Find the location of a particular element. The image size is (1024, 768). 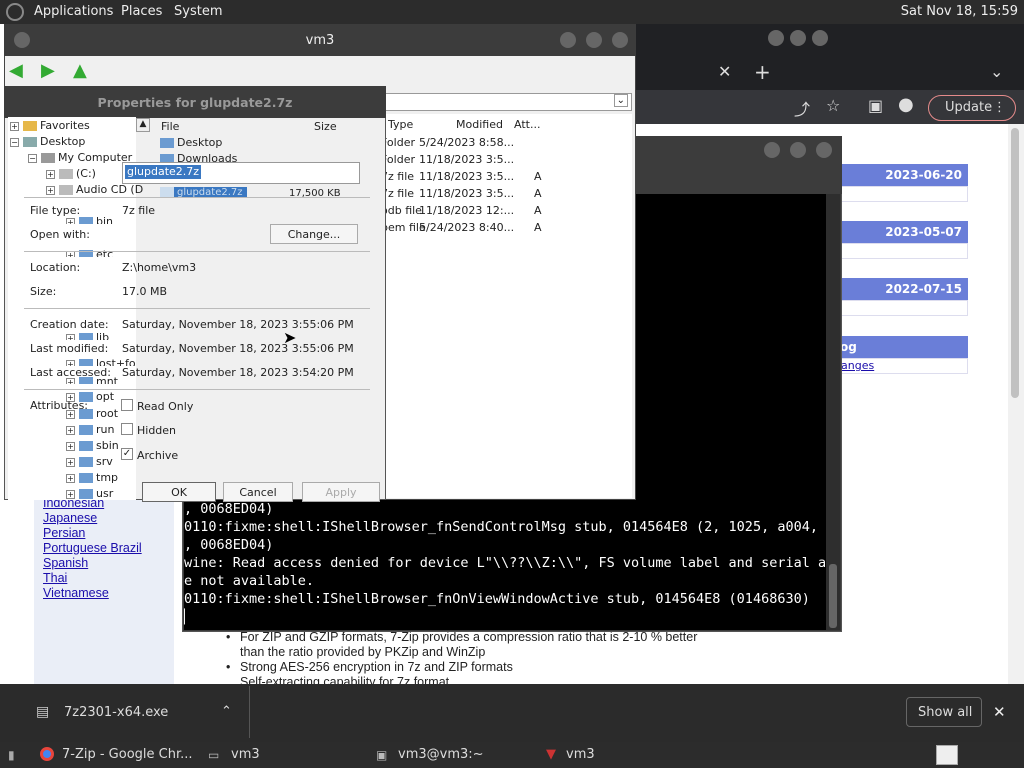

tree-c-drive: + (C:) is located at coordinates (71, 173).